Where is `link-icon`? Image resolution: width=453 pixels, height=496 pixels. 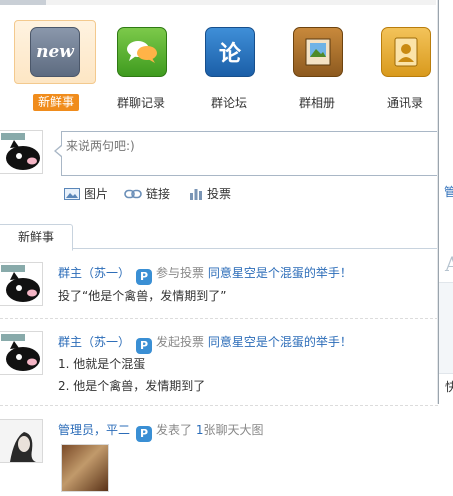 link-icon is located at coordinates (133, 193).